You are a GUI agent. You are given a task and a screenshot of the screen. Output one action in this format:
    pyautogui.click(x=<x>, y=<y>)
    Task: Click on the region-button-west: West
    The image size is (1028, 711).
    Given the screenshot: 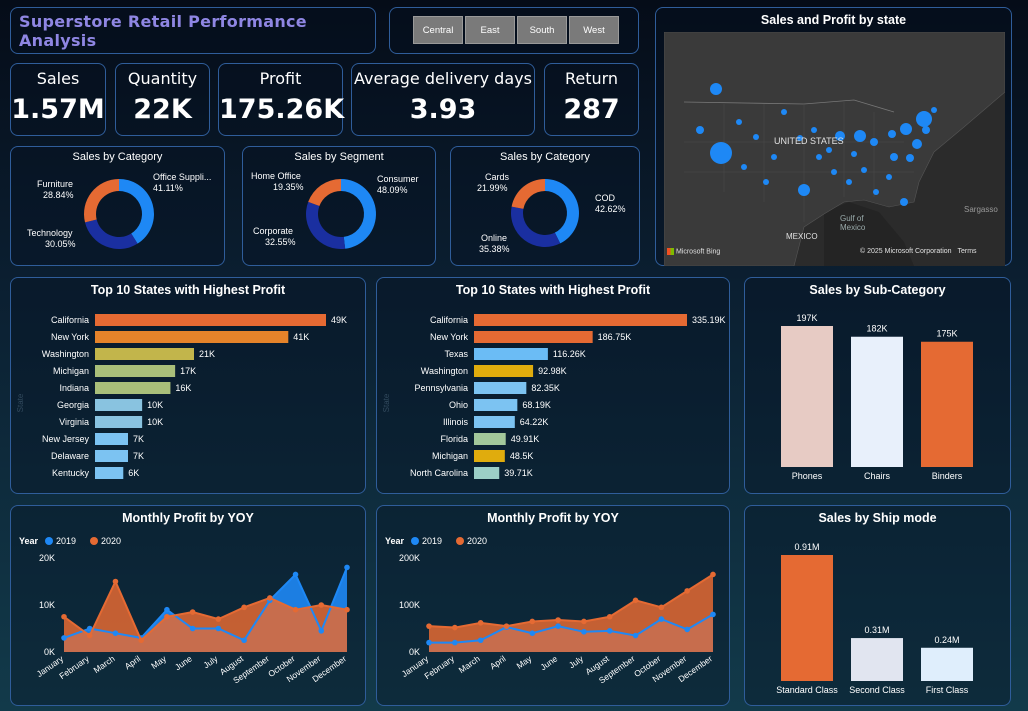 What is the action you would take?
    pyautogui.click(x=594, y=30)
    